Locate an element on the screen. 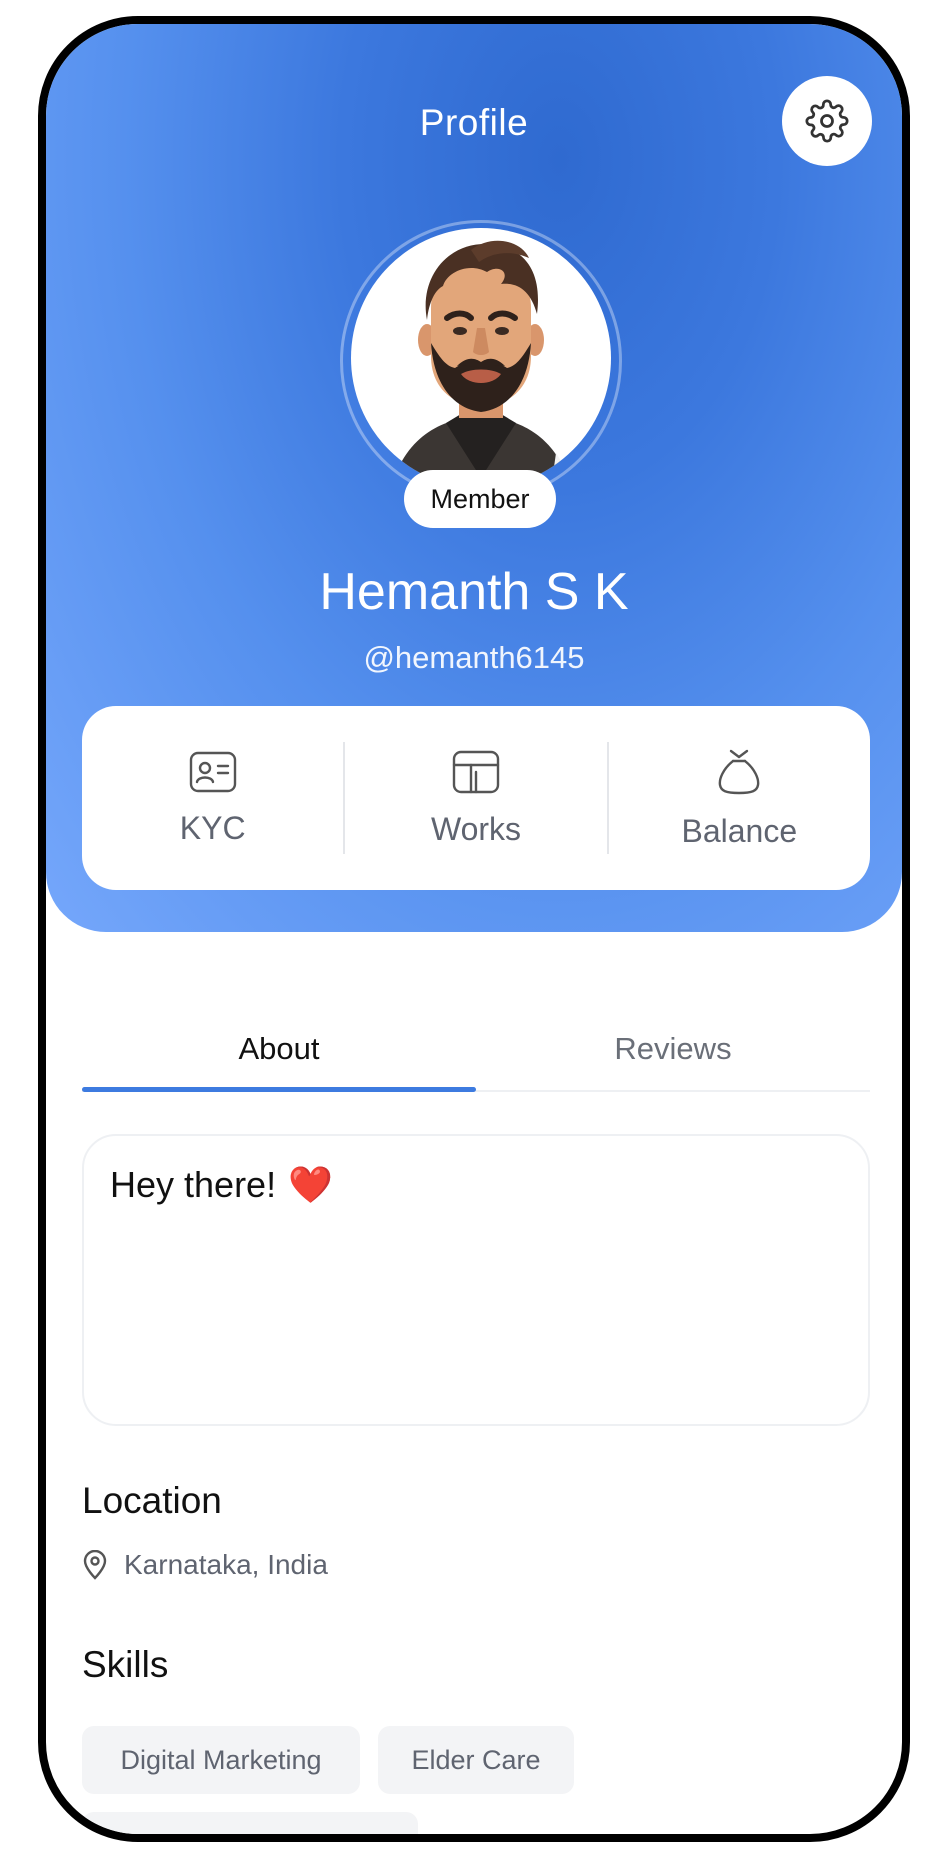 This screenshot has height=1870, width=944. profile-name: Hemanth S K is located at coordinates (474, 592).